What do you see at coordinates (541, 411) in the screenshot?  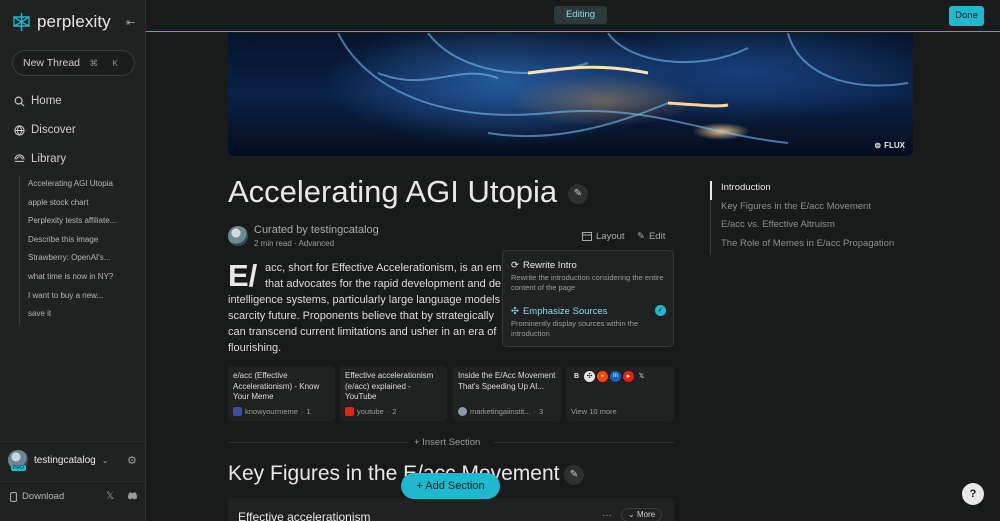 I see `source-number: 3` at bounding box center [541, 411].